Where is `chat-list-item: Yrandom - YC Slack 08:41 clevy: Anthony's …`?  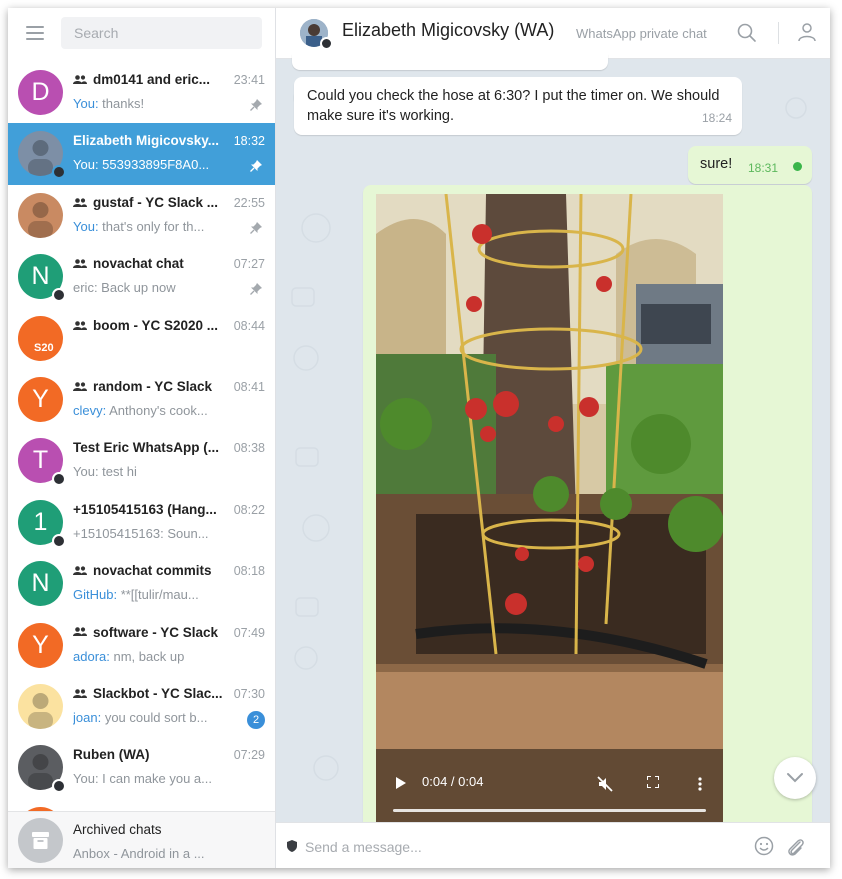 chat-list-item: Yrandom - YC Slack 08:41 clevy: Anthony's … is located at coordinates (141, 399).